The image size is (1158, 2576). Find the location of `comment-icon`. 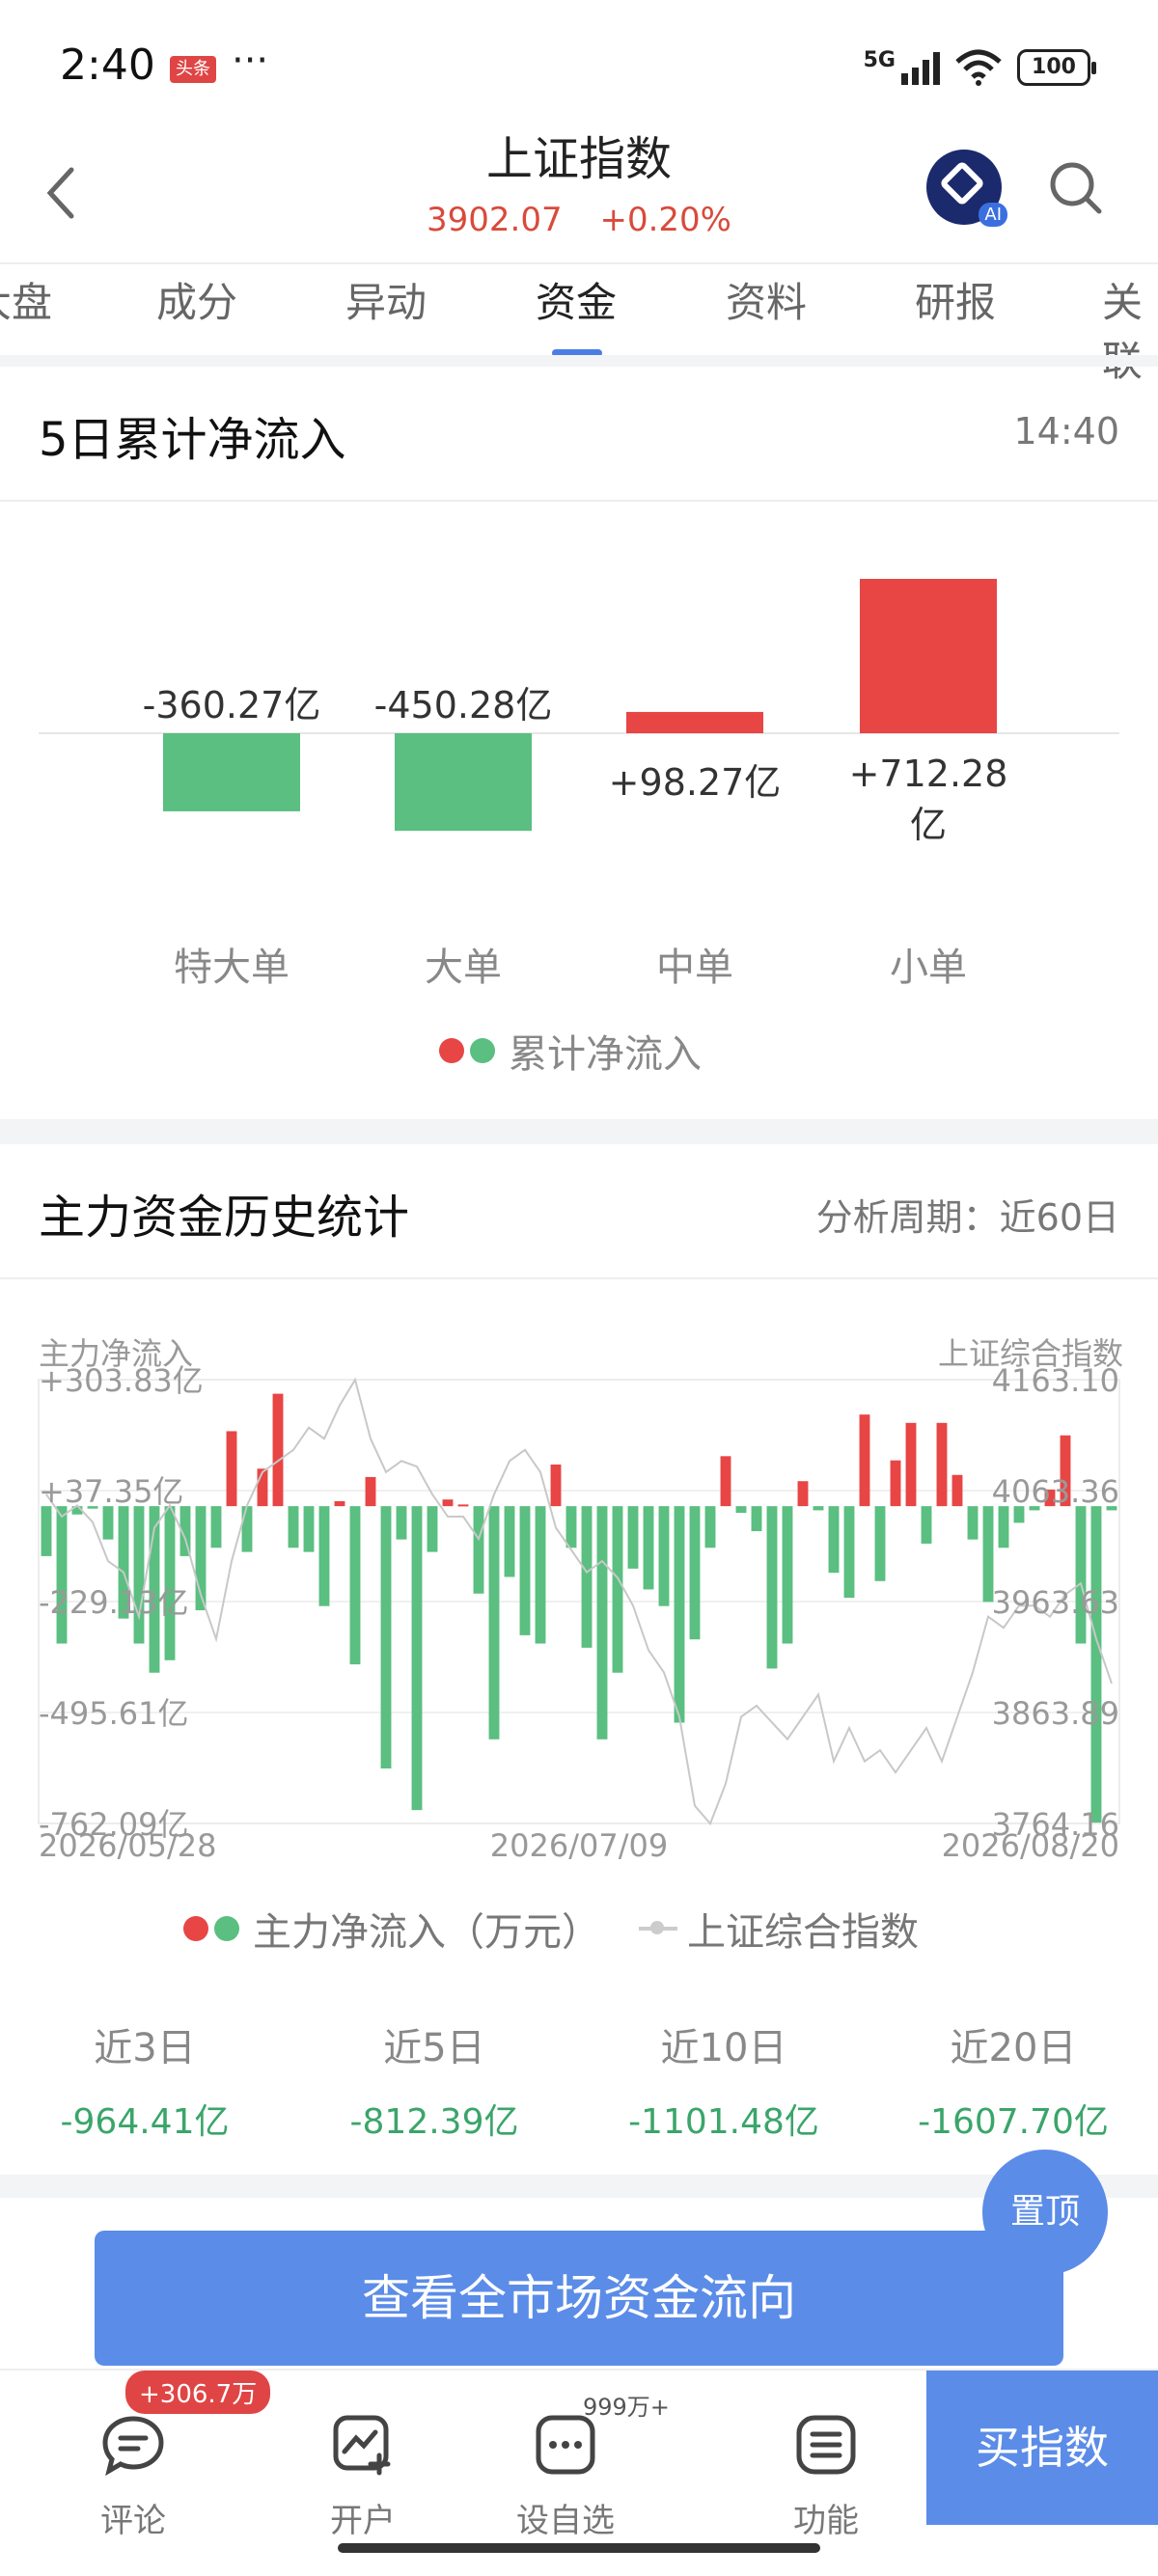

comment-icon is located at coordinates (133, 2447).